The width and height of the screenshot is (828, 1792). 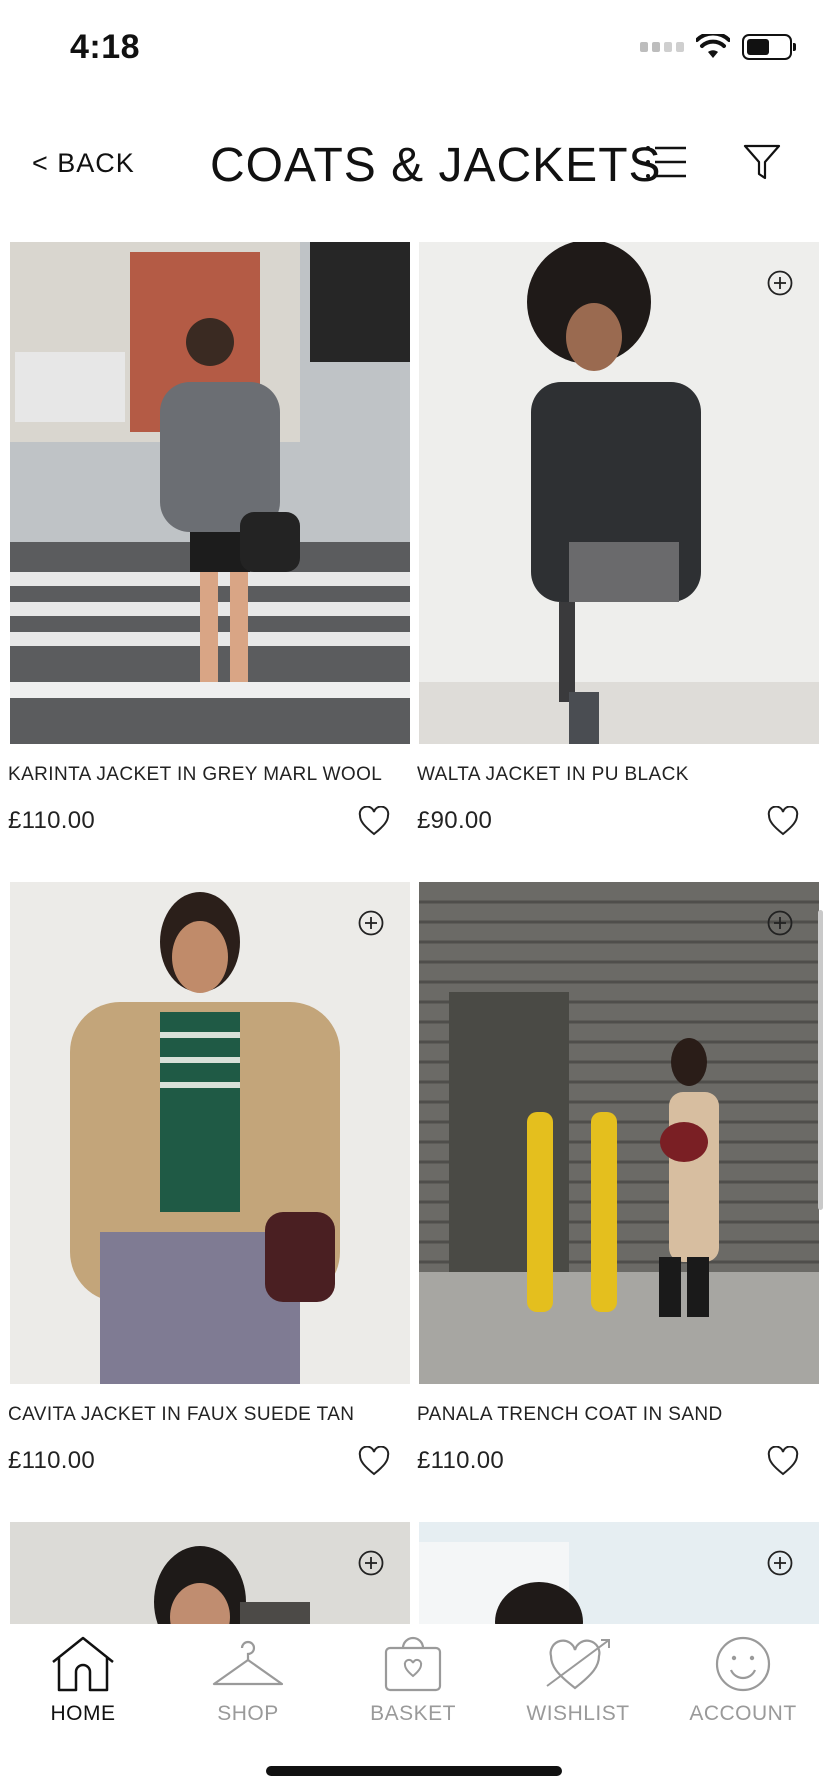 What do you see at coordinates (743, 1664) in the screenshot?
I see `smiley-icon` at bounding box center [743, 1664].